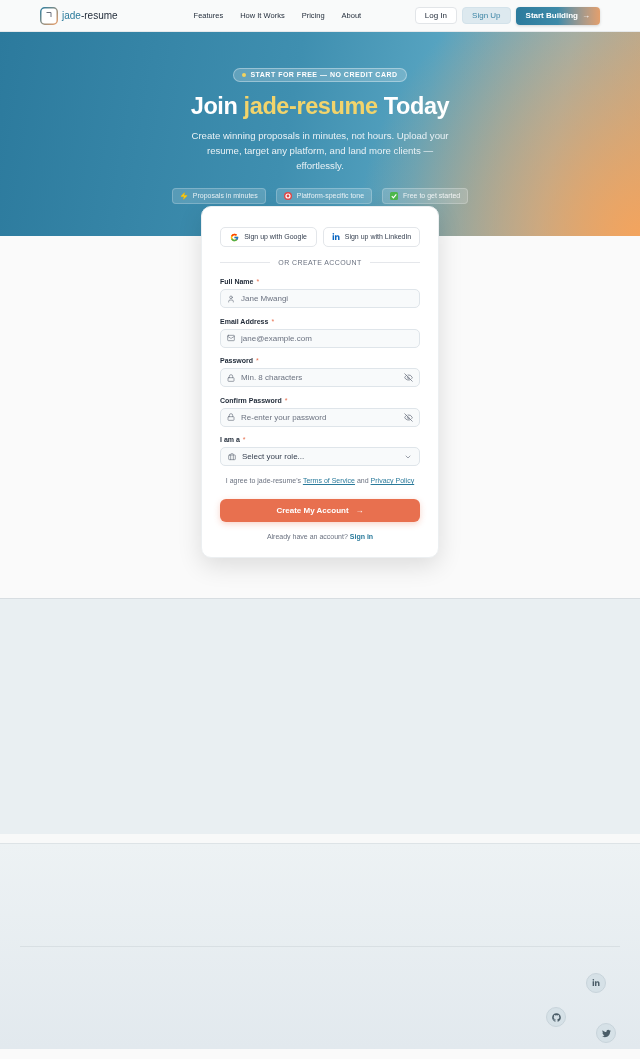 This screenshot has width=640, height=1059. Describe the element at coordinates (606, 1033) in the screenshot. I see `twitter-bird-link-icon` at that location.